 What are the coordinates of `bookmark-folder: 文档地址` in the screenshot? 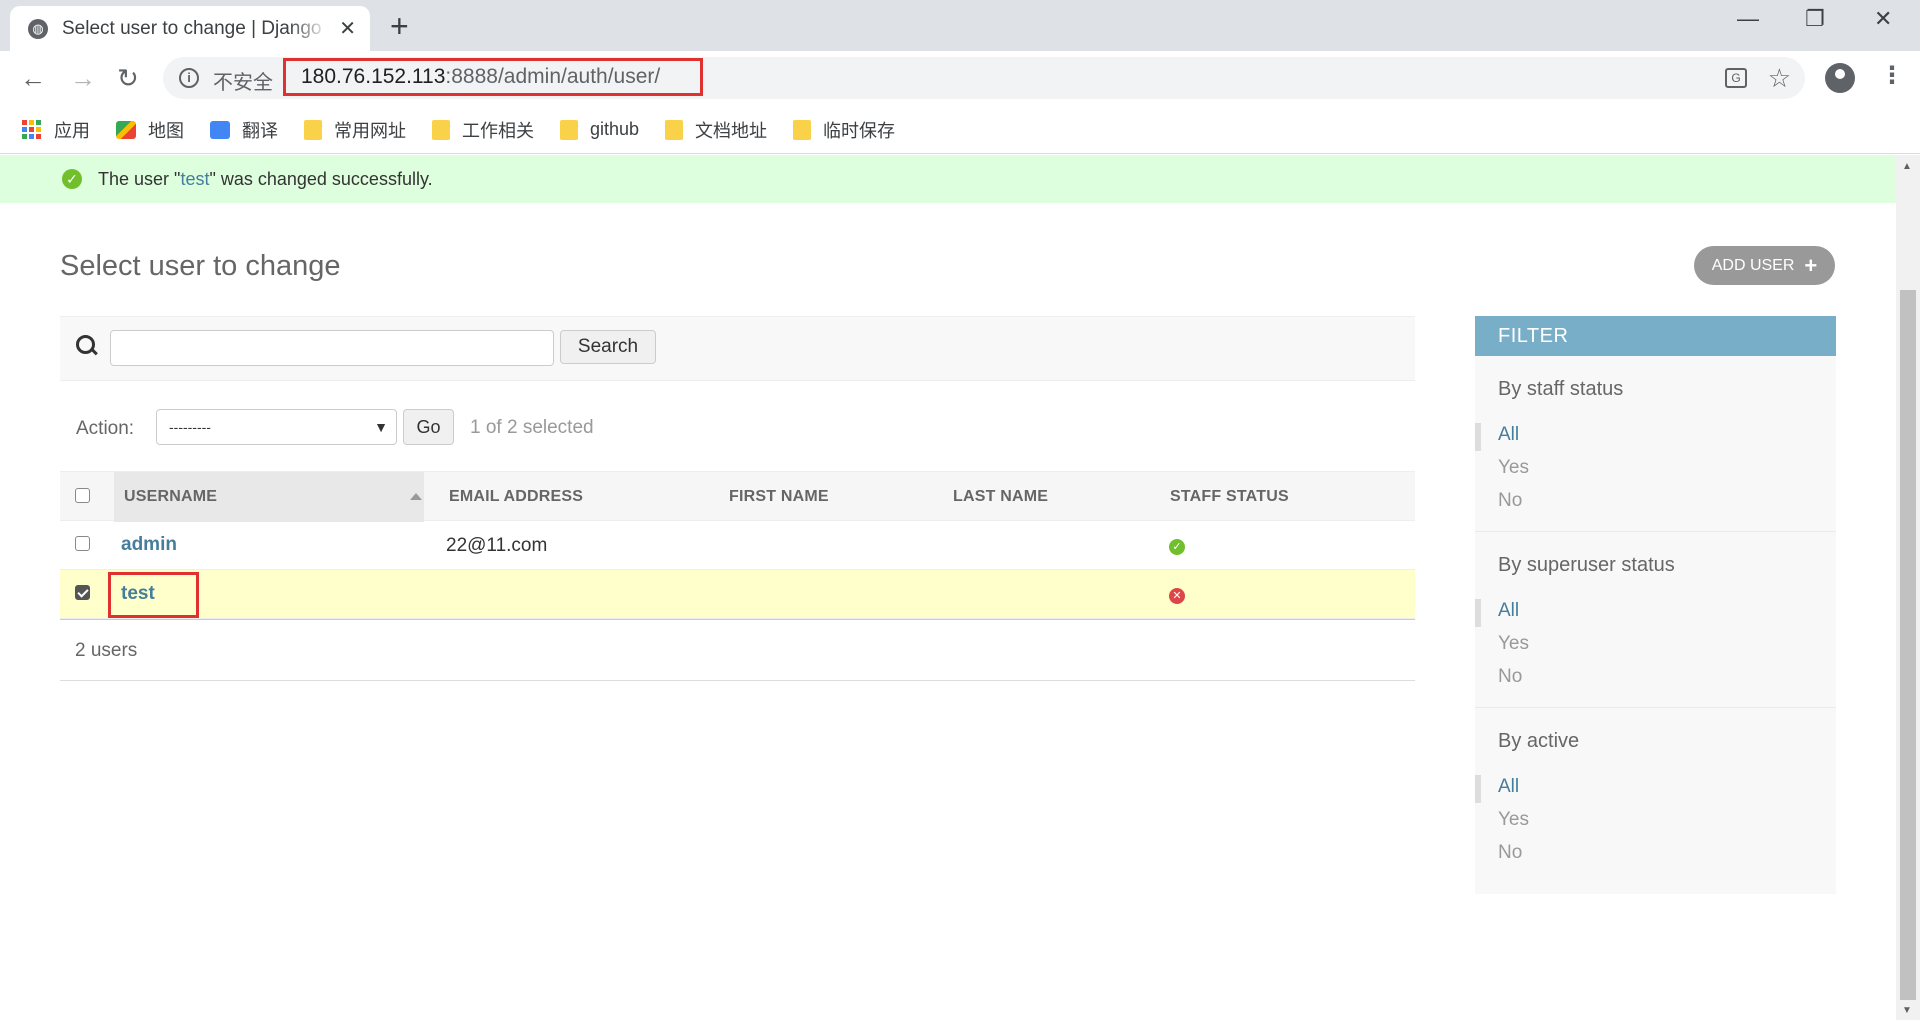 It's located at (716, 130).